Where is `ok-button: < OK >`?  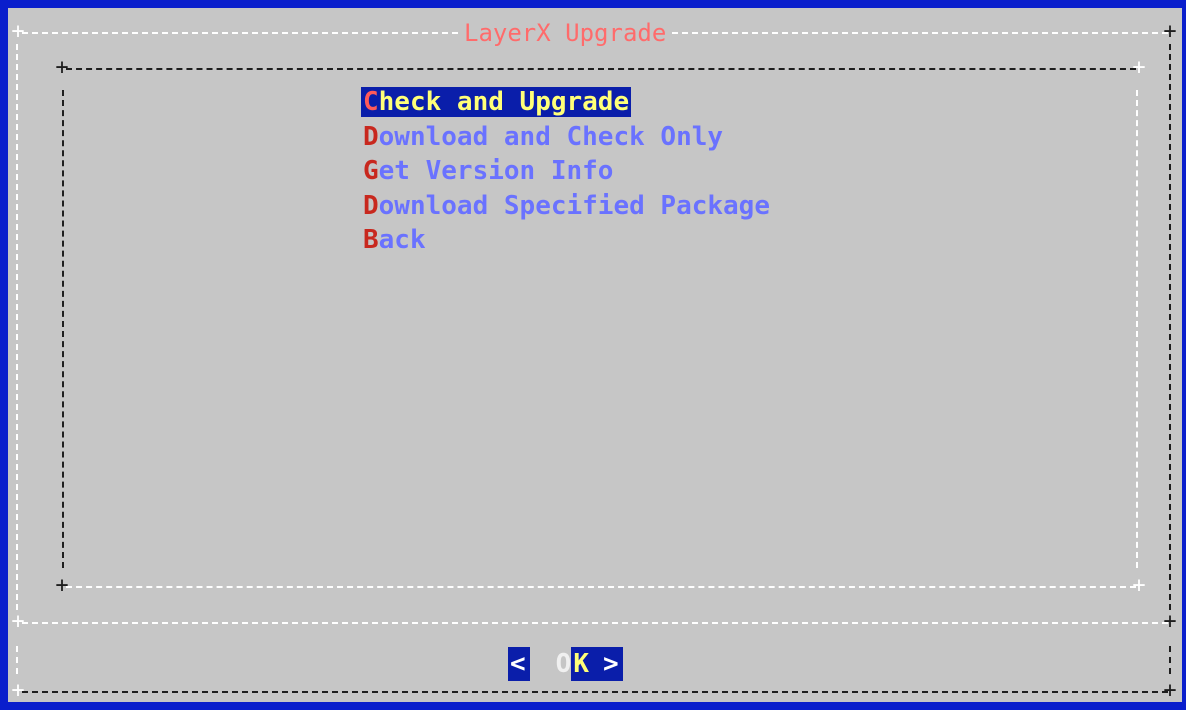
ok-button: < OK > is located at coordinates (565, 664).